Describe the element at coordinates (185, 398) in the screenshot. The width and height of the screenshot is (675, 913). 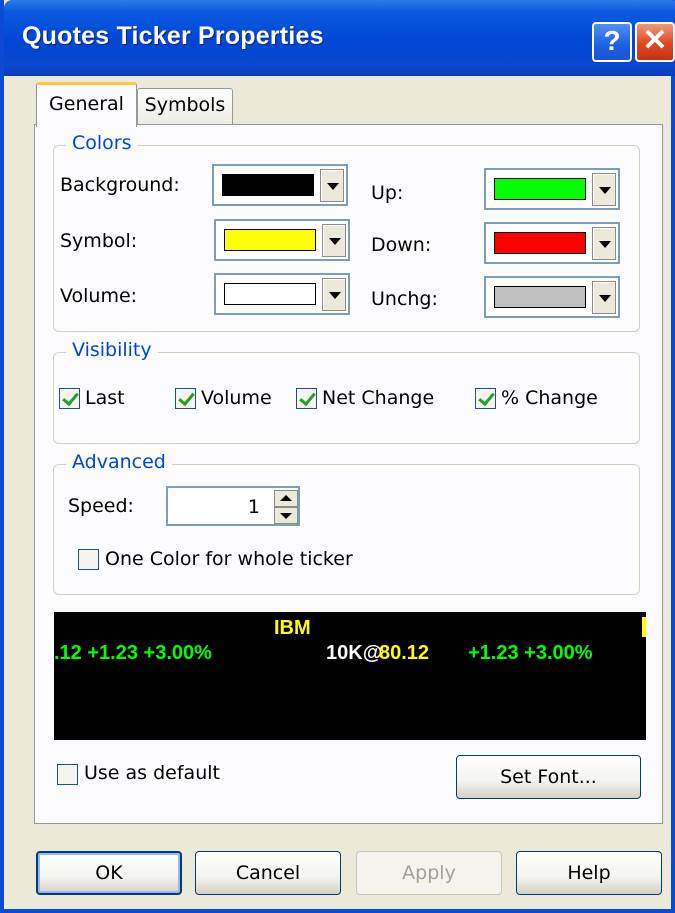
I see `volume-checkbox` at that location.